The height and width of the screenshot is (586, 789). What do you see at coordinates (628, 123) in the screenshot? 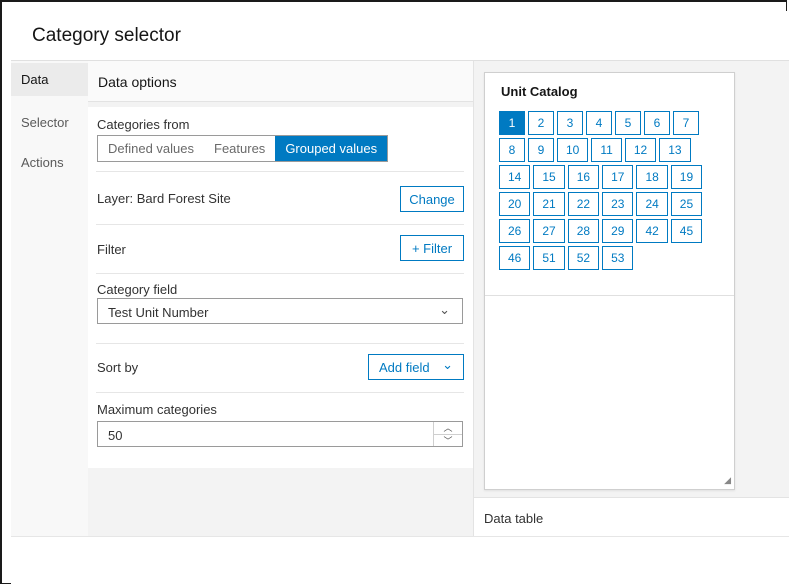
I see `category-chip: 5` at bounding box center [628, 123].